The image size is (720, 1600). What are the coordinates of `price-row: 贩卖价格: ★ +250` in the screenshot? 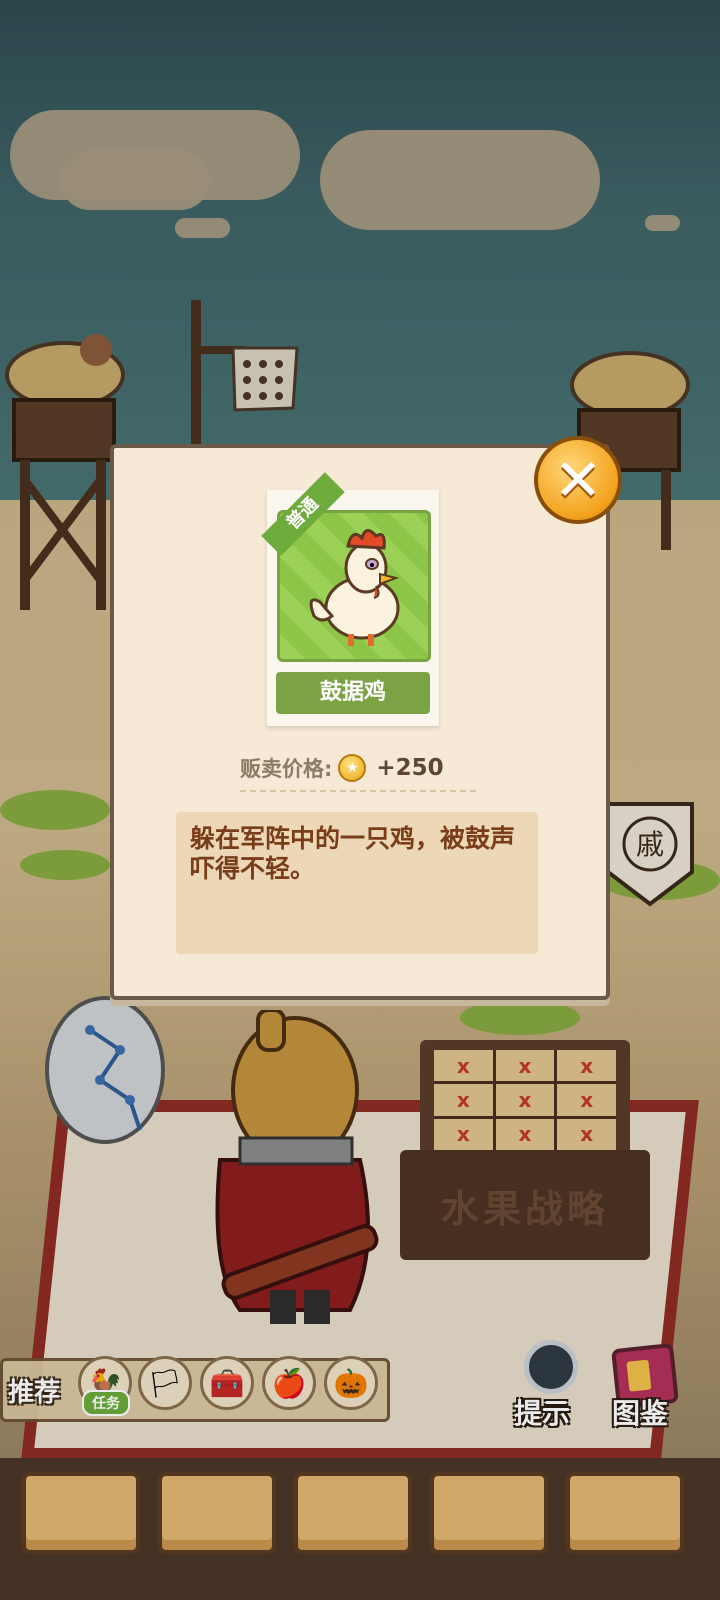 It's located at (360, 768).